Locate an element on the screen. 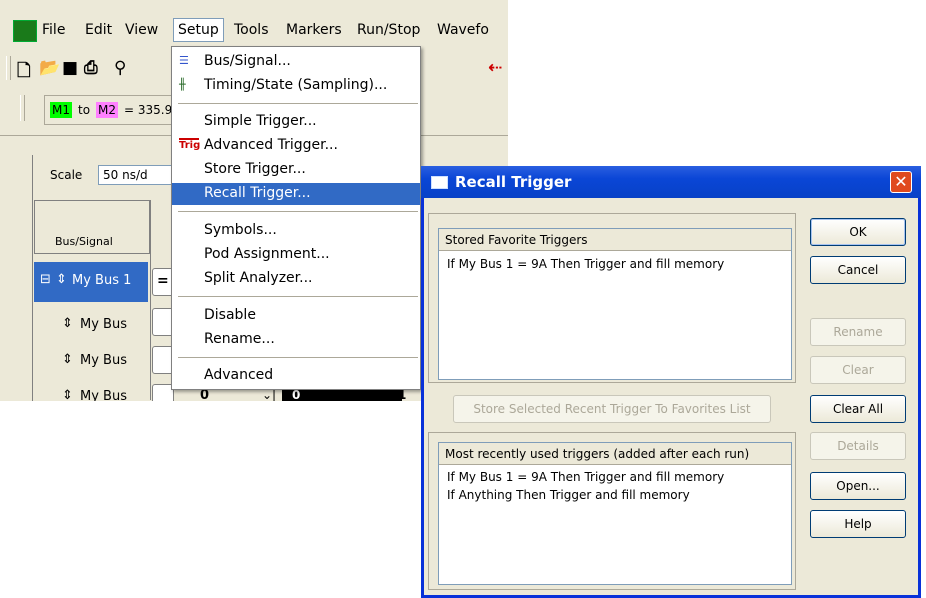 The height and width of the screenshot is (598, 926). menu-item-advanced: Advanced is located at coordinates (296, 376).